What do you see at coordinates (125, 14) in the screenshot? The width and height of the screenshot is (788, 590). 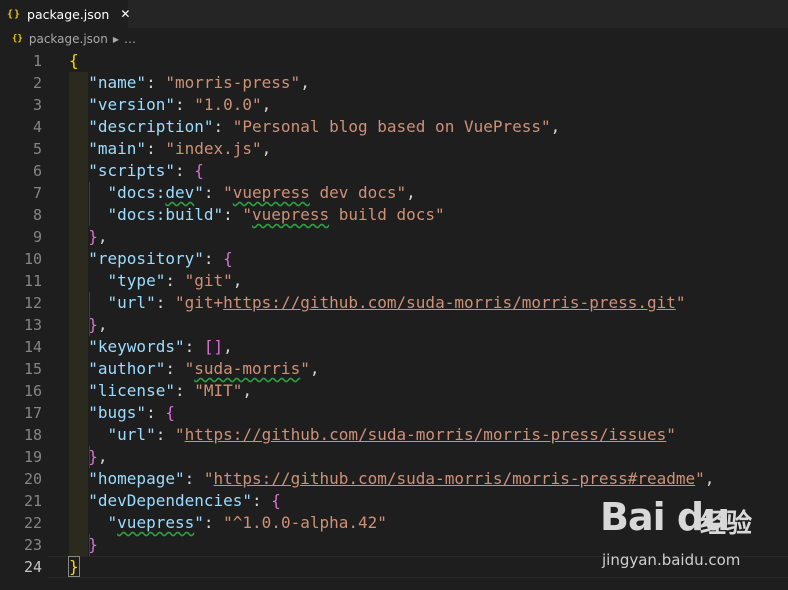 I see `close-icon: ✕` at bounding box center [125, 14].